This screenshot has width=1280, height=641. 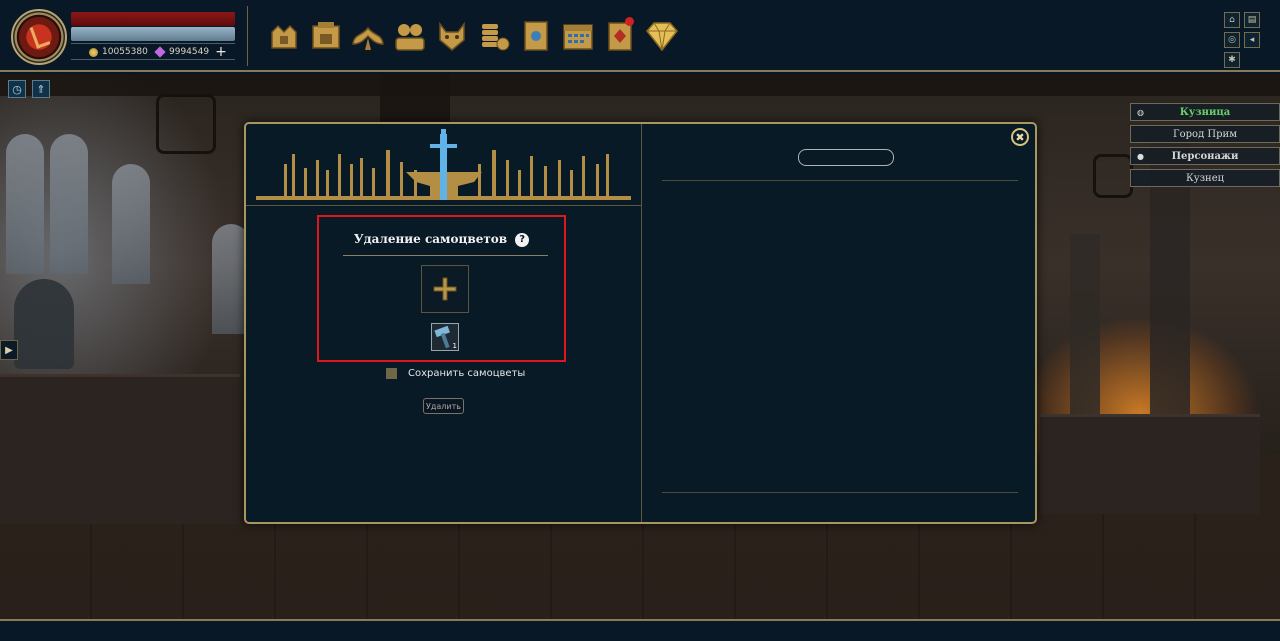 What do you see at coordinates (1252, 20) in the screenshot?
I see `chat-icon: ▤` at bounding box center [1252, 20].